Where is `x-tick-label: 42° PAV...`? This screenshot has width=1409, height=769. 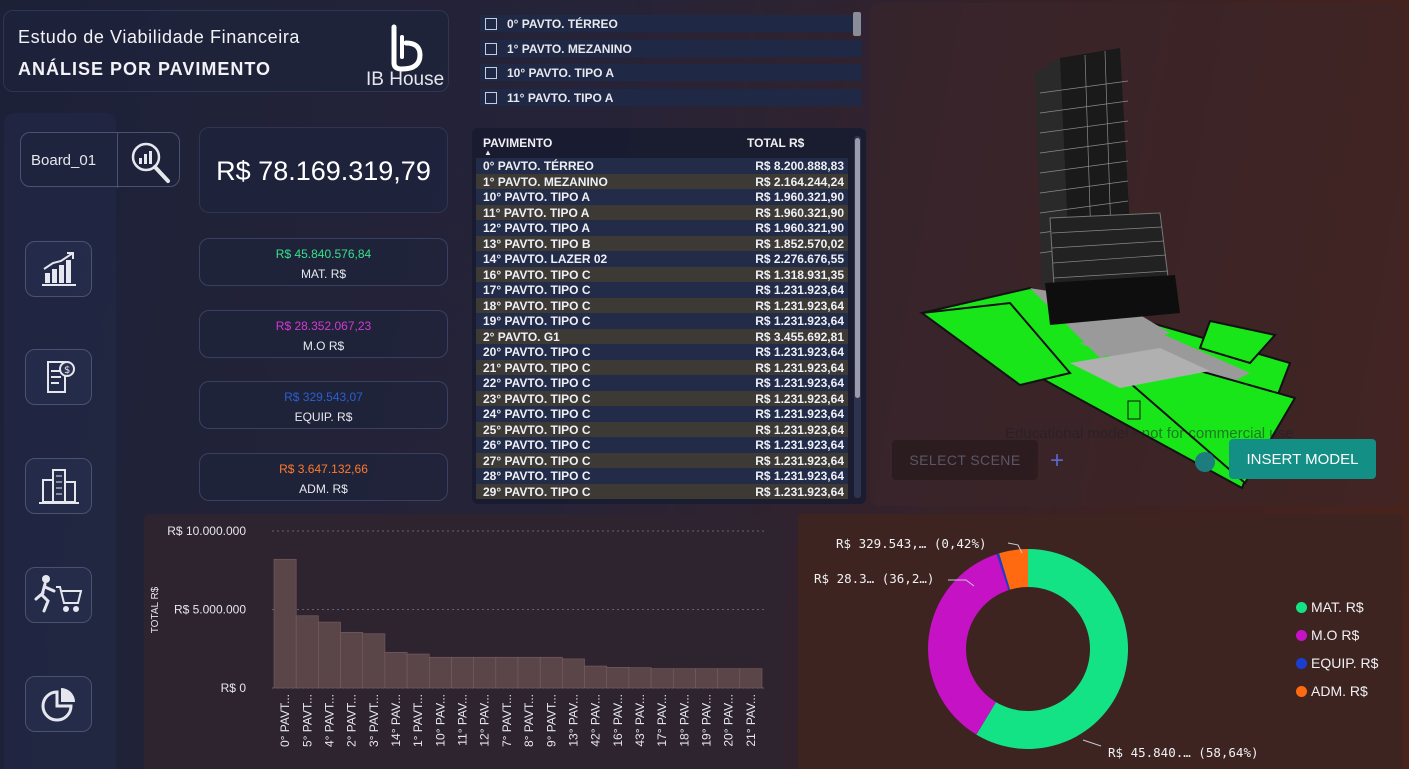
x-tick-label: 42° PAV... is located at coordinates (596, 720).